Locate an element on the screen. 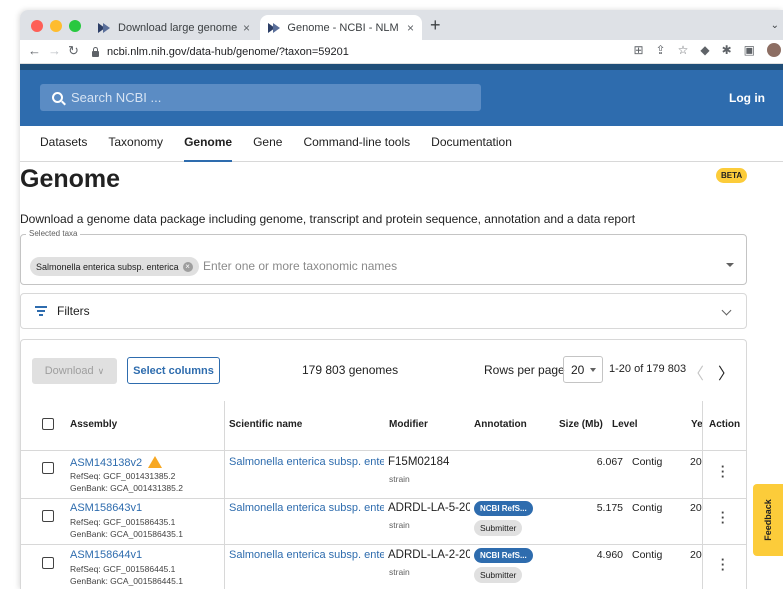  share-icon: ⇪ is located at coordinates (661, 50).